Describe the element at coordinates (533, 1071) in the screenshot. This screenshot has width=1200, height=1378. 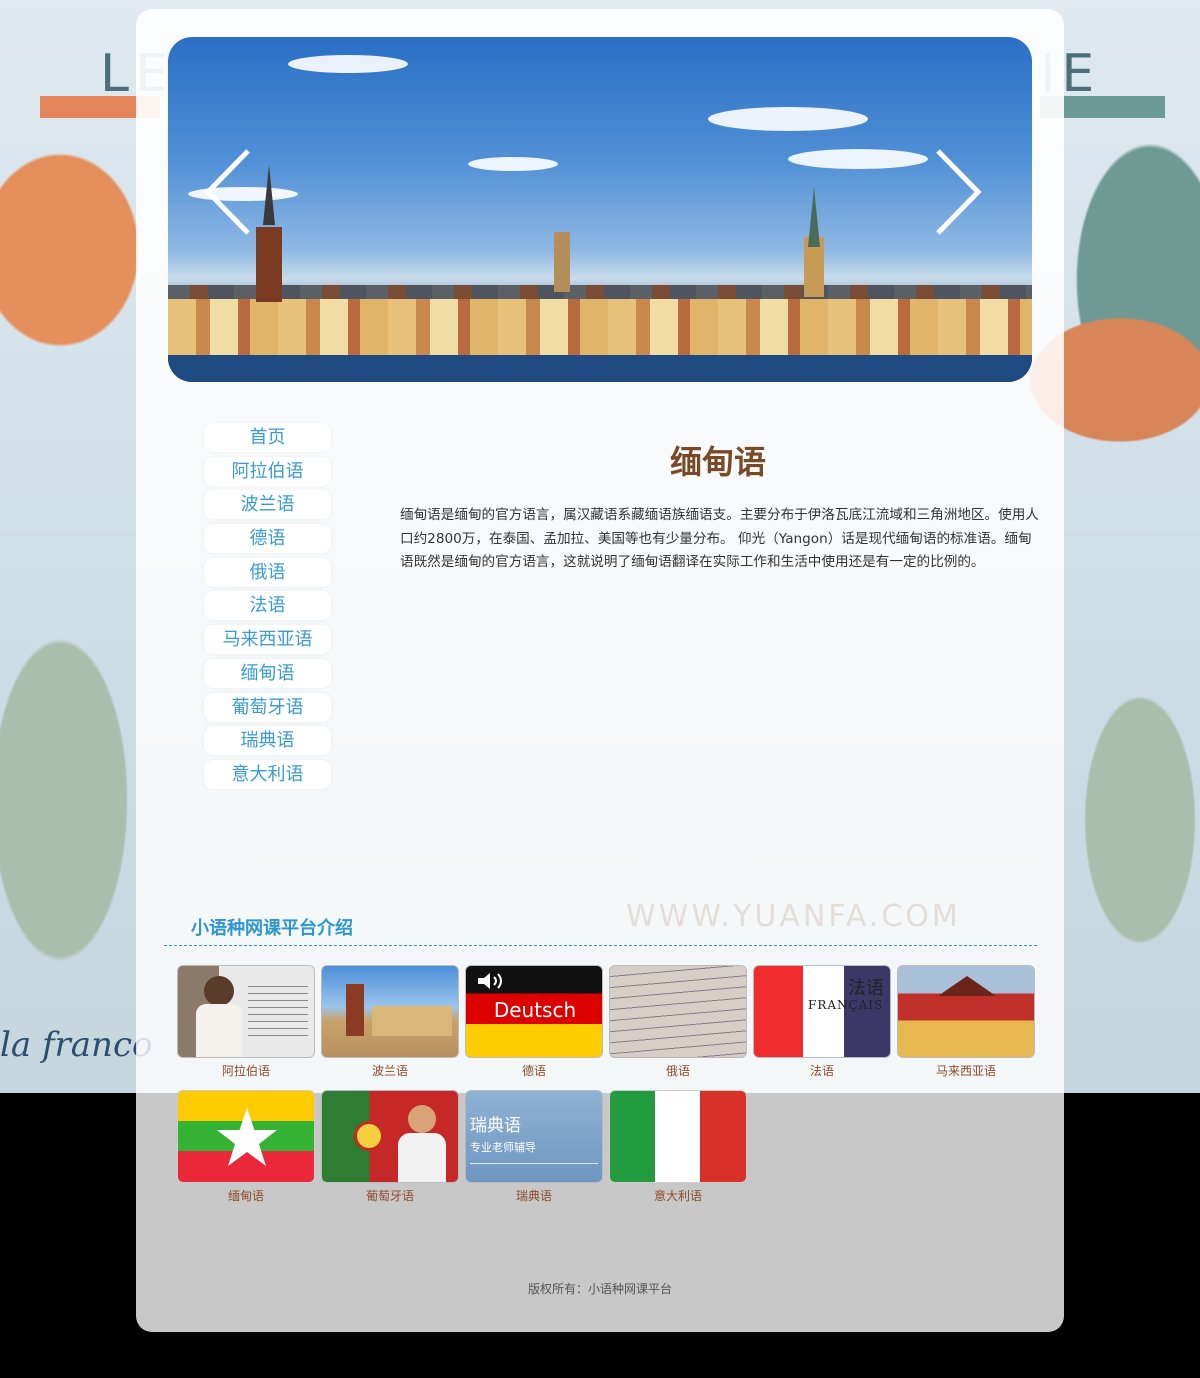
I see `gallery-caption: 德语` at that location.